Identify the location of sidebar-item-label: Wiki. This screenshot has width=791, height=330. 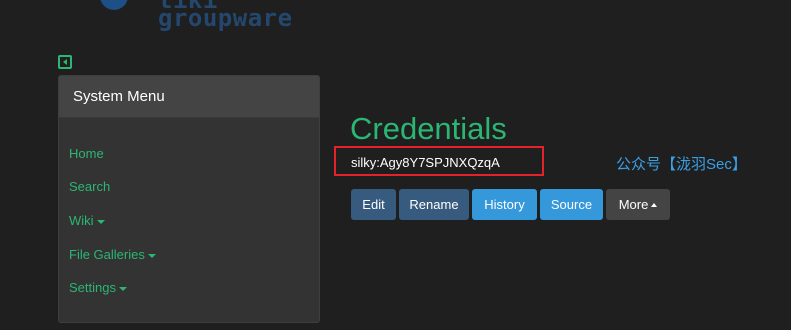
(81, 220).